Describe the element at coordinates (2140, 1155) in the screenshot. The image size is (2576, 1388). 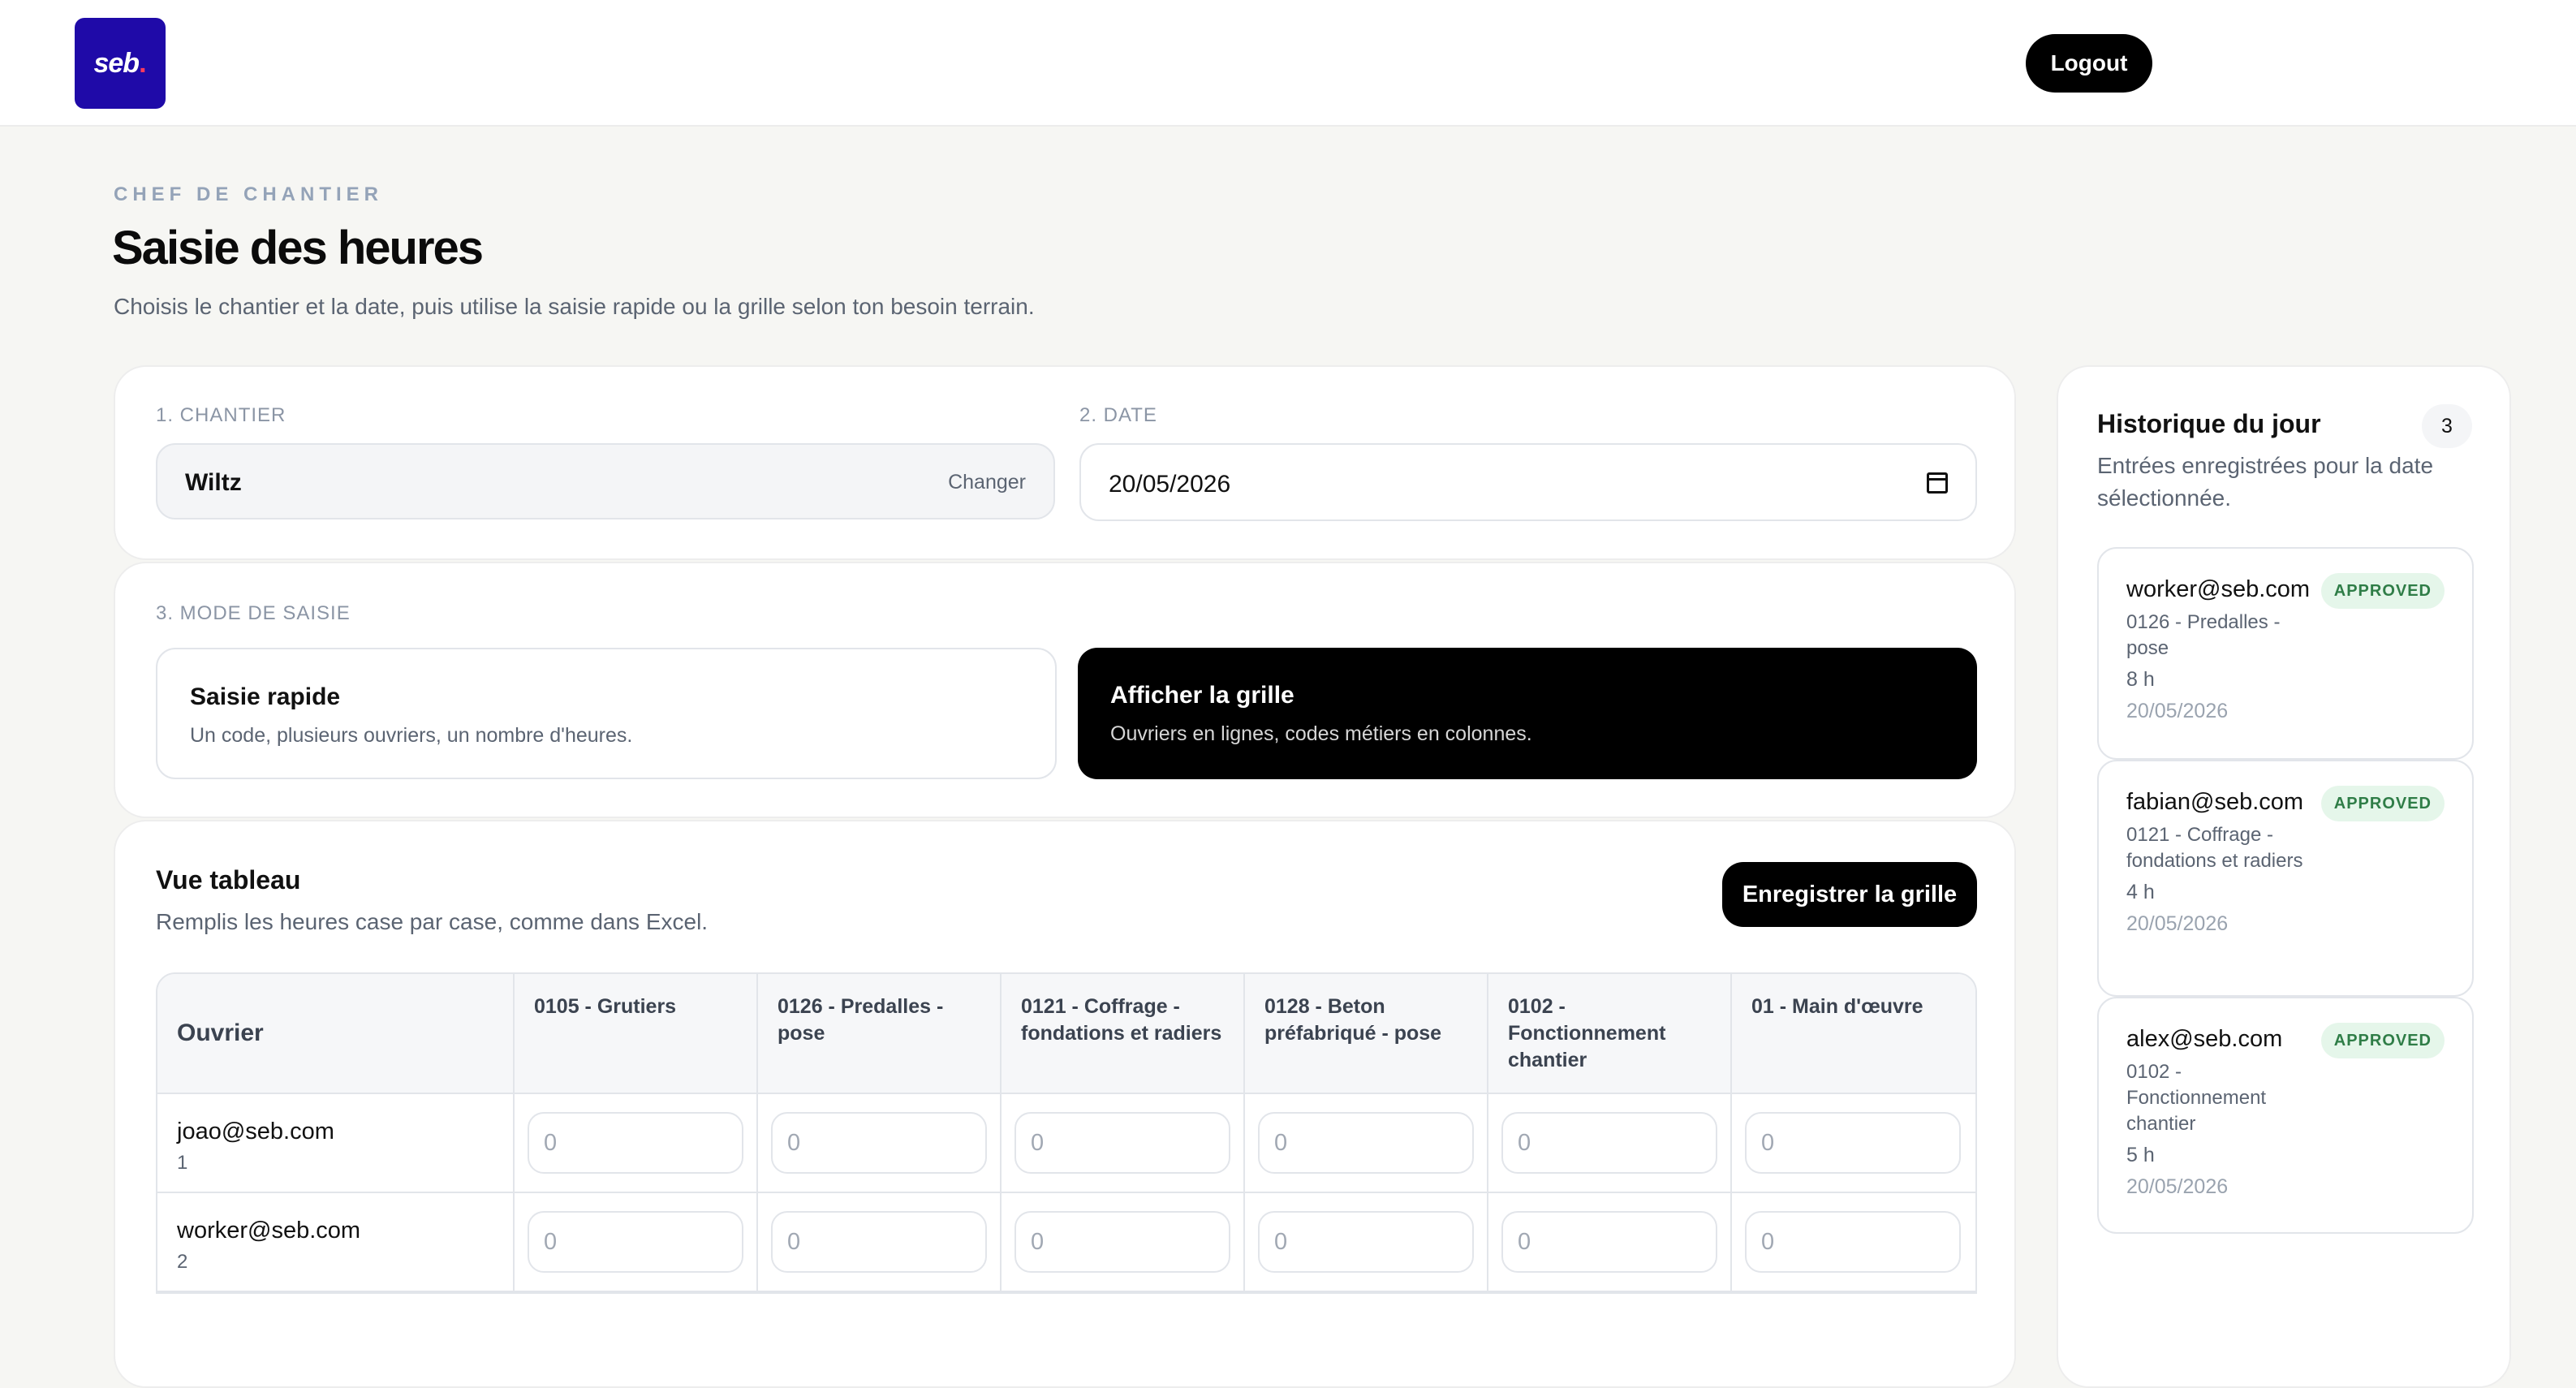
I see `history-item-hours: 5 h` at that location.